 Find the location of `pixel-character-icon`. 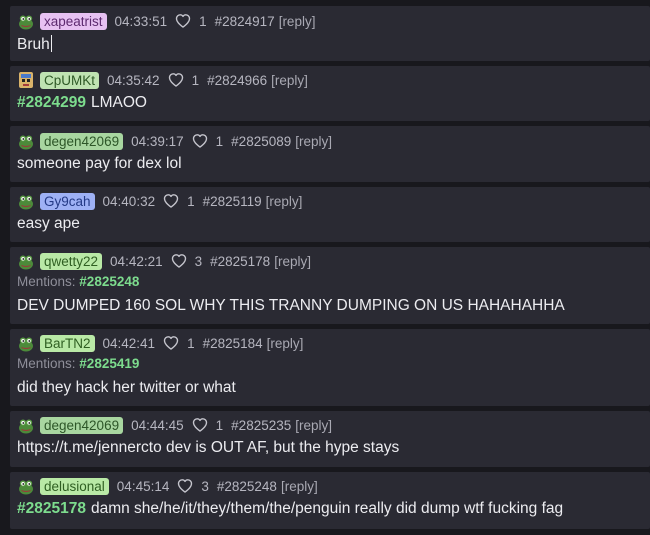

pixel-character-icon is located at coordinates (26, 80).